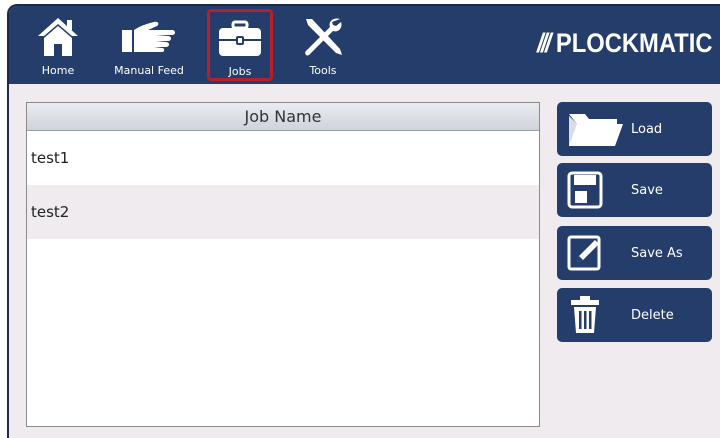 The height and width of the screenshot is (438, 720). I want to click on hand-icon, so click(149, 37).